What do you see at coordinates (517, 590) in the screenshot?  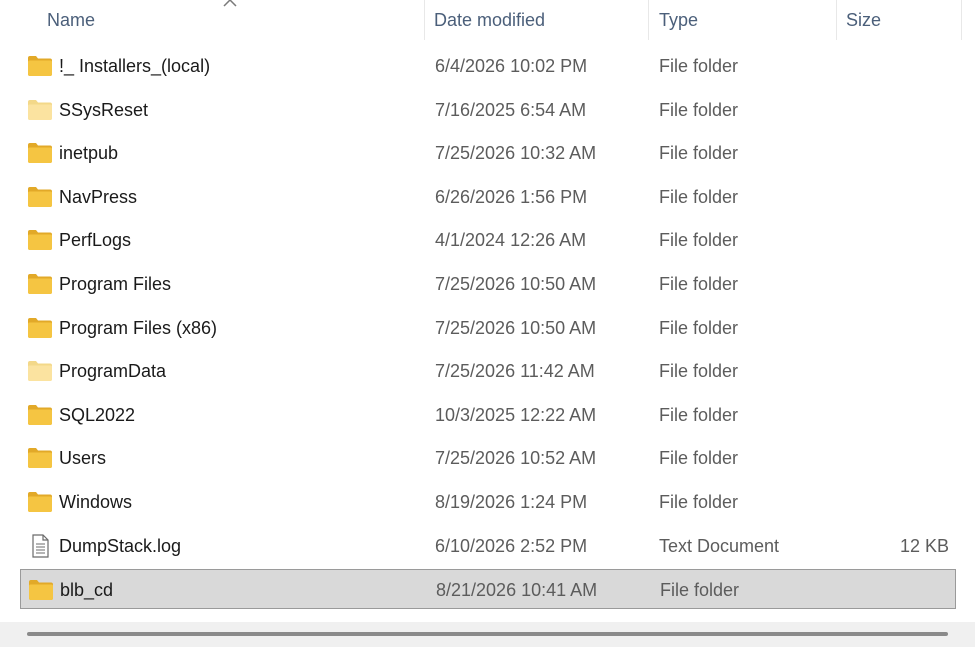 I see `date-modified: 8/21/2026 10:41 AM` at bounding box center [517, 590].